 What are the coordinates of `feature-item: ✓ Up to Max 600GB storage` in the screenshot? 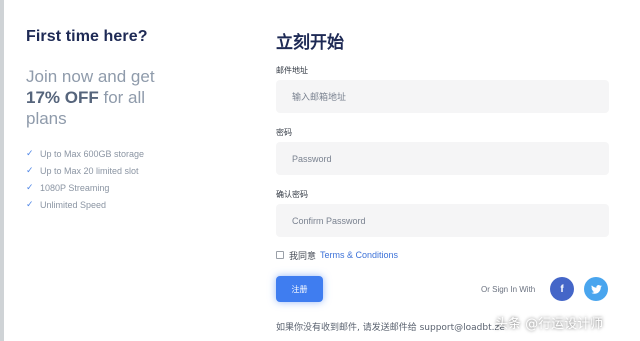 It's located at (136, 153).